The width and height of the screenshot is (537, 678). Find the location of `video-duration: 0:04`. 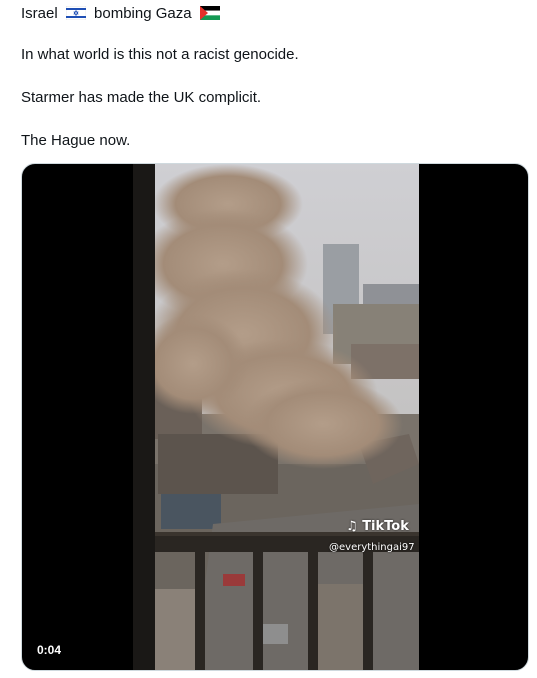

video-duration: 0:04 is located at coordinates (49, 650).